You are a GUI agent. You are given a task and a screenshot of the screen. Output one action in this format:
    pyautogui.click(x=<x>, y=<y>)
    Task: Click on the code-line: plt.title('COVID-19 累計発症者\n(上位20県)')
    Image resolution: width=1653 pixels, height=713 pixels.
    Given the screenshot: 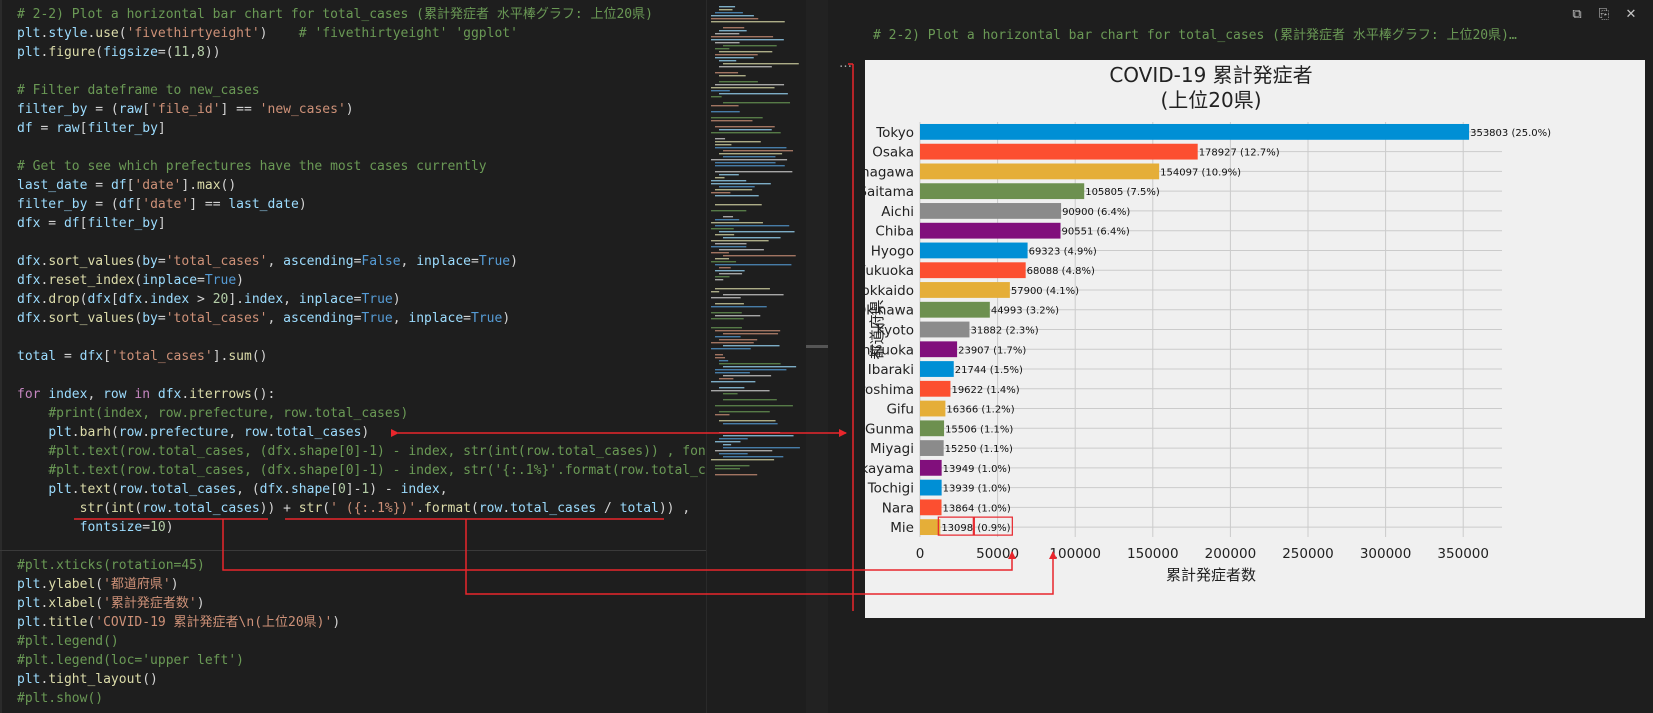 What is the action you would take?
    pyautogui.click(x=361, y=622)
    